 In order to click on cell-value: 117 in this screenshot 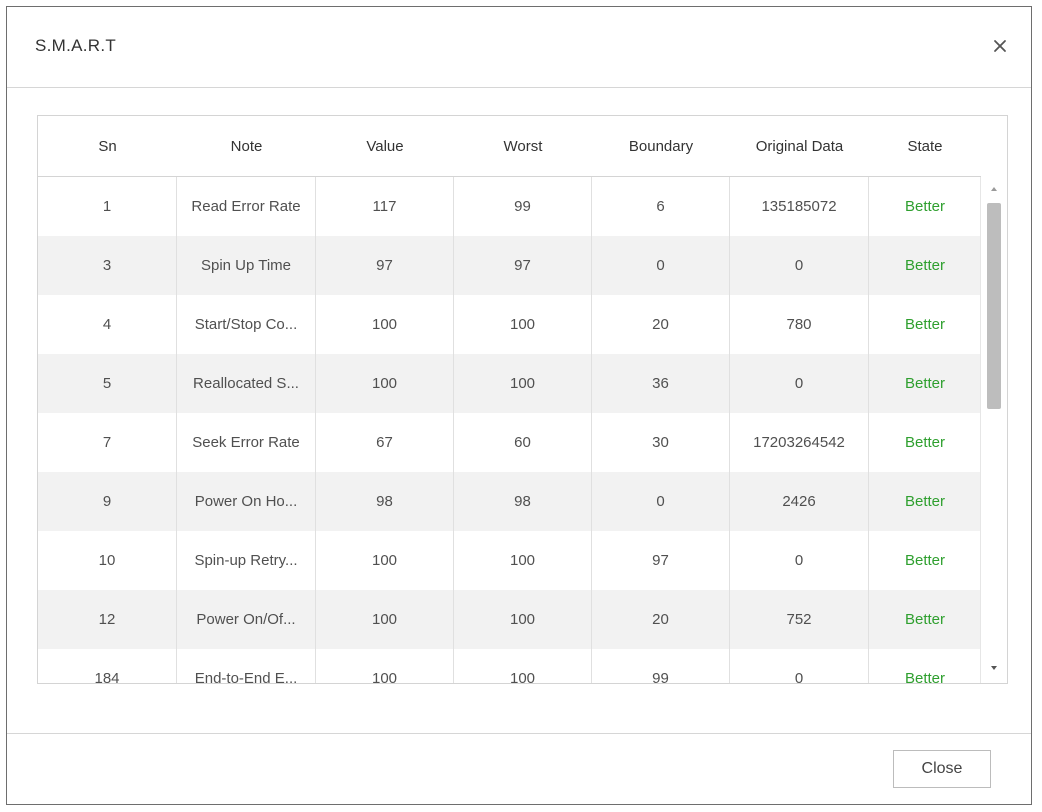, I will do `click(385, 206)`.